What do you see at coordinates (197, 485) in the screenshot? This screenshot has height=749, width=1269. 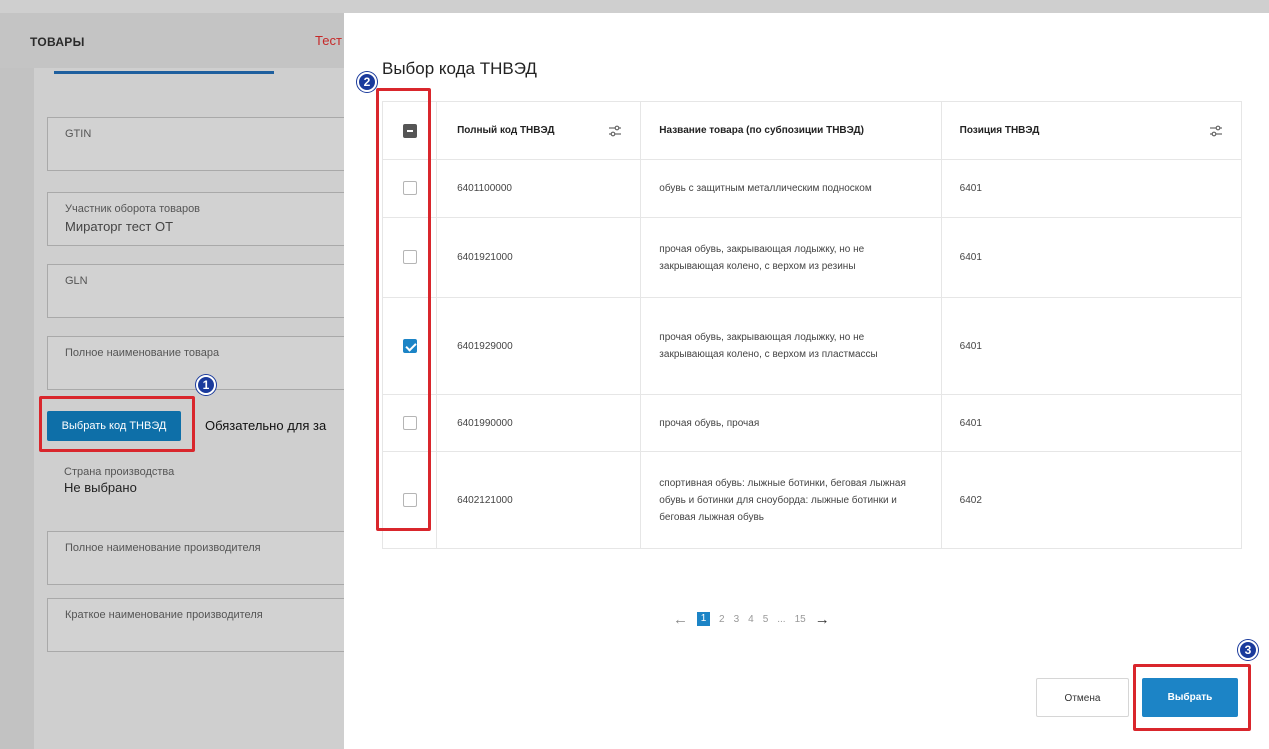 I see `country-field: Страна производства Не выбрано` at bounding box center [197, 485].